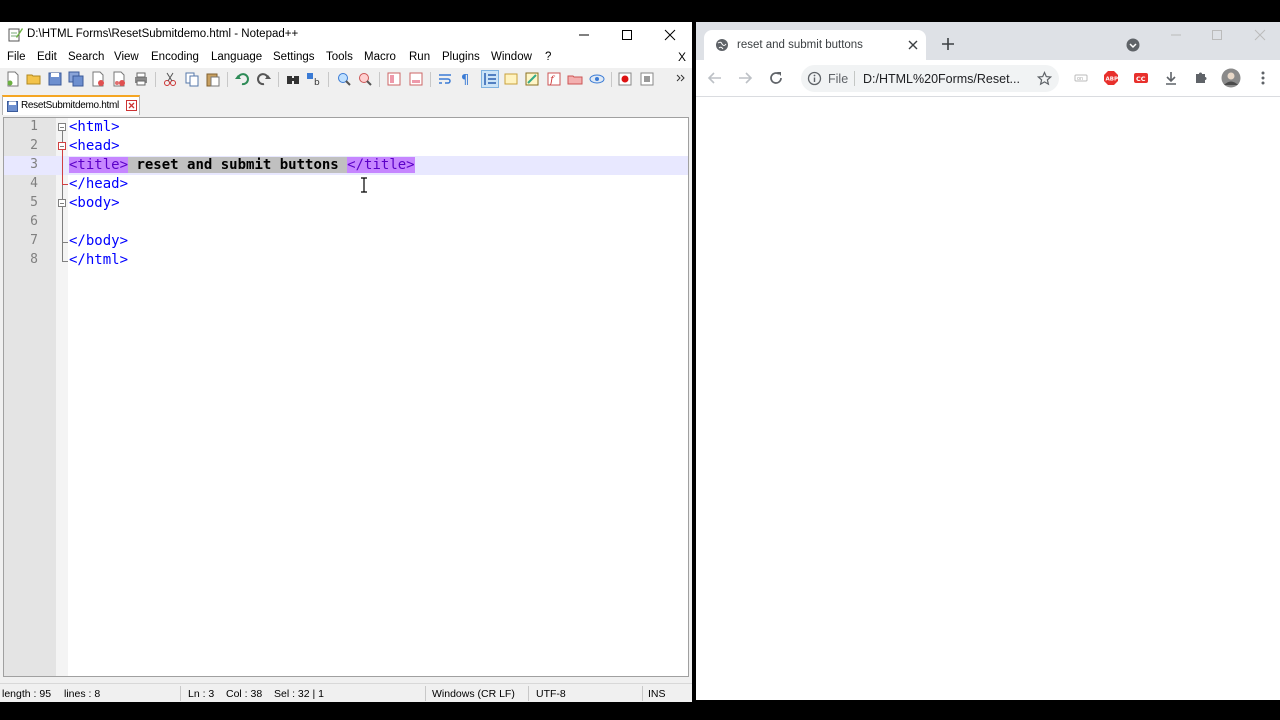 The image size is (1280, 720). What do you see at coordinates (126, 57) in the screenshot?
I see `menu-view: View` at bounding box center [126, 57].